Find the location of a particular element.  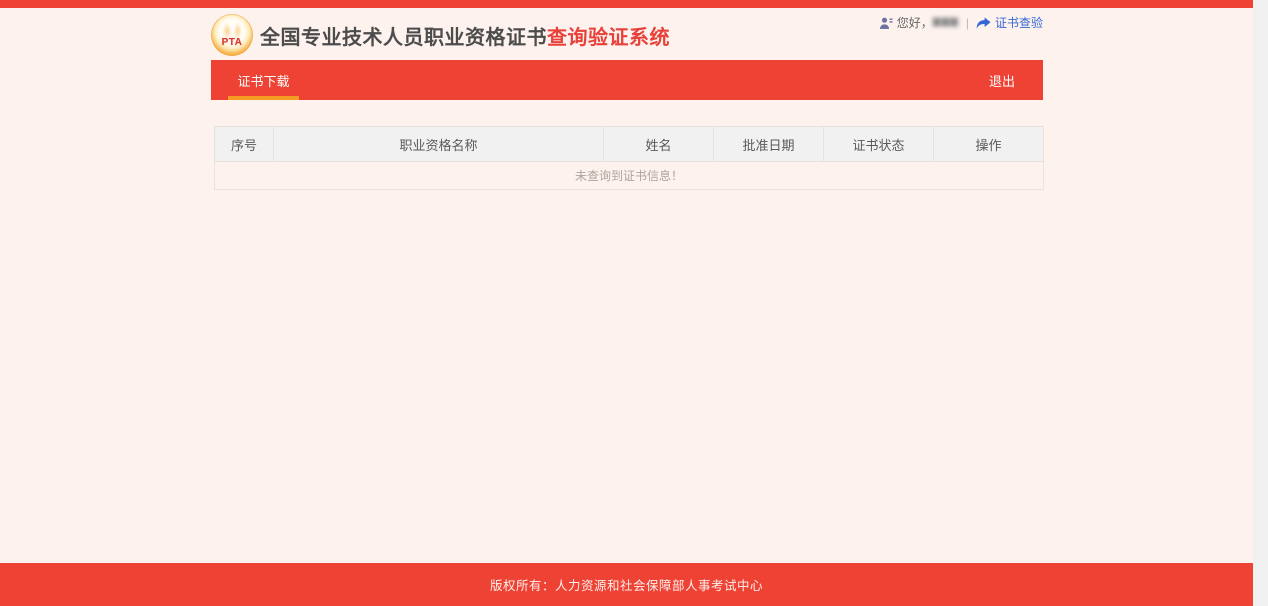

user-icon is located at coordinates (886, 23).